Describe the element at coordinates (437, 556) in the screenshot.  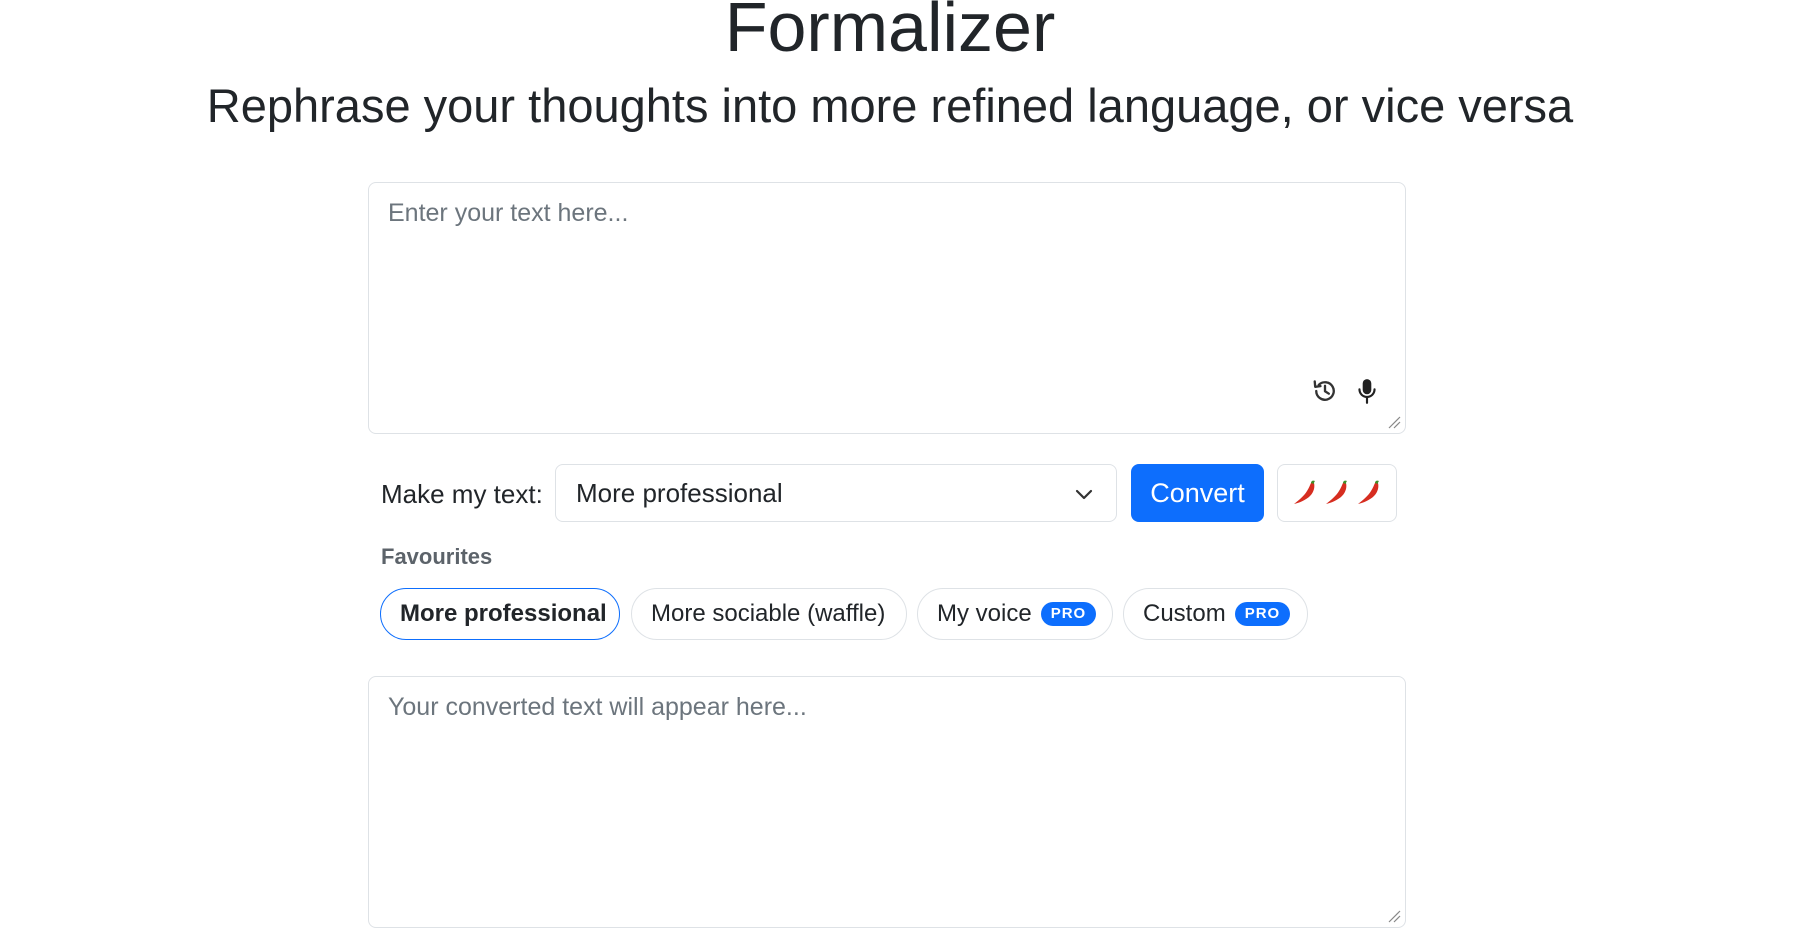
I see `favourites-heading: Favourites` at that location.